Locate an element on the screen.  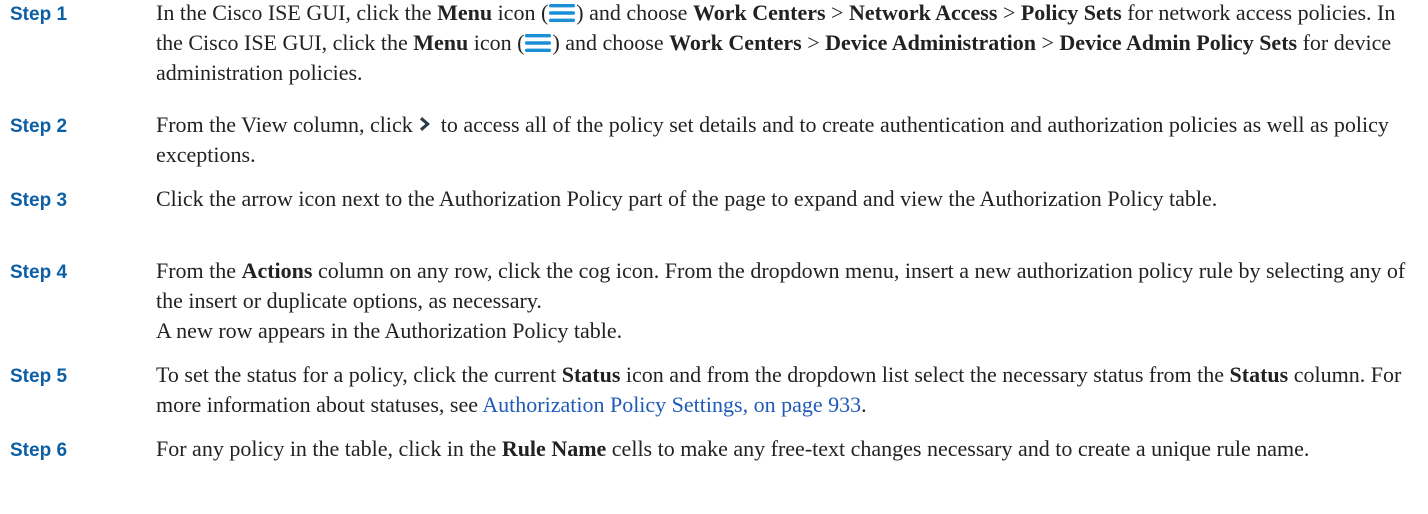
step-label: Step 1 is located at coordinates (39, 14).